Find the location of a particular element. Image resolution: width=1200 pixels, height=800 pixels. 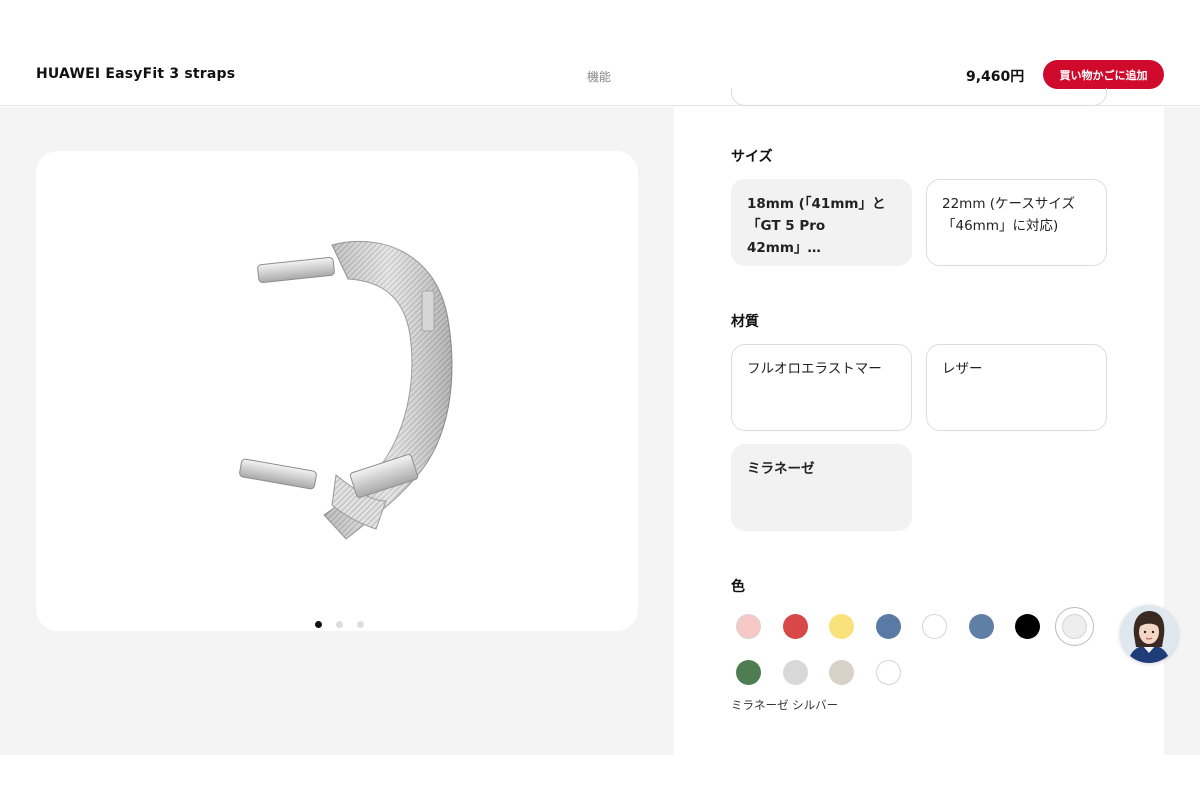

carousel-dots is located at coordinates (337, 624).